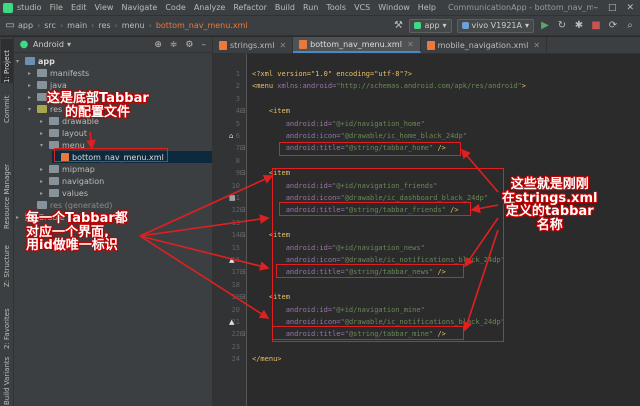 Image resolution: width=640 pixels, height=406 pixels. I want to click on phone-icon, so click(465, 25).